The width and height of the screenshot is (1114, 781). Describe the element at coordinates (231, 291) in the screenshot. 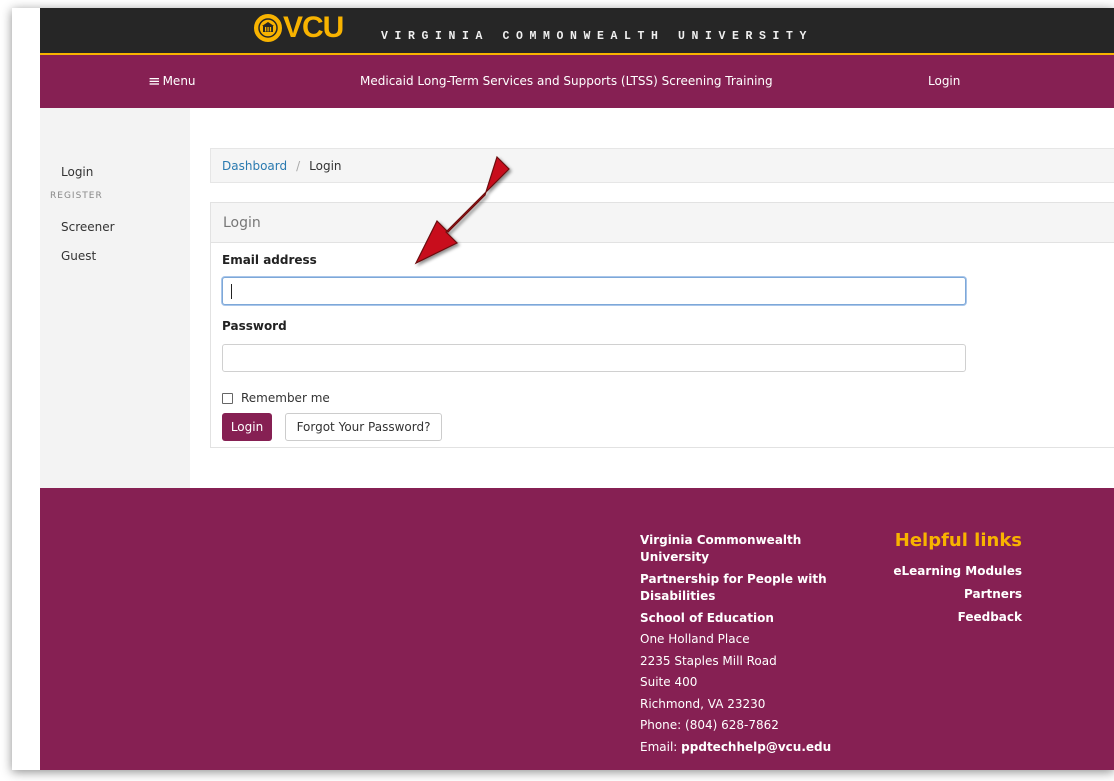

I see `text-caret` at that location.